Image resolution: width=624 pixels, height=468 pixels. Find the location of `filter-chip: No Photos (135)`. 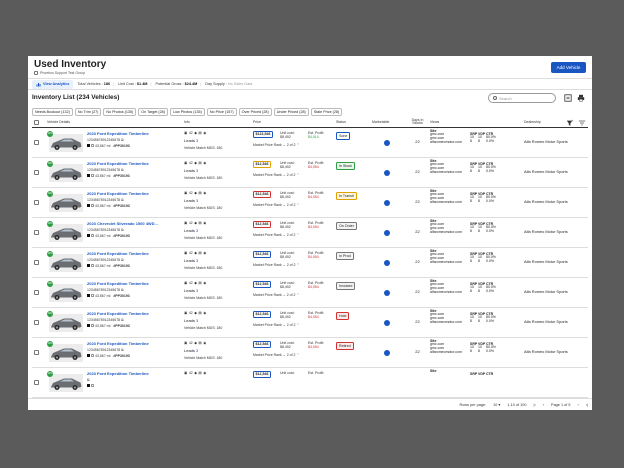

filter-chip: No Photos (135) is located at coordinates (120, 112).